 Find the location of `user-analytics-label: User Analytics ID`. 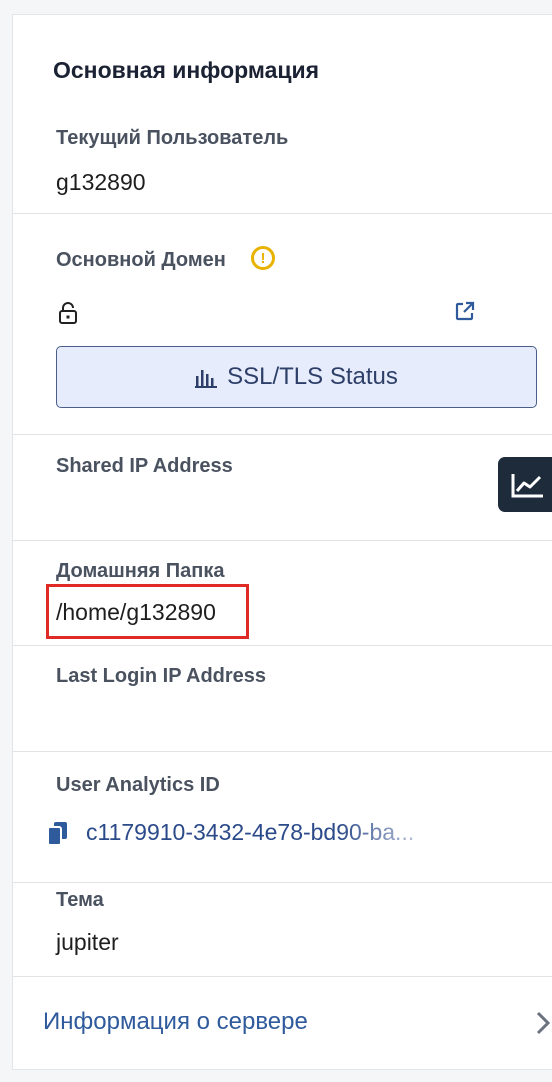

user-analytics-label: User Analytics ID is located at coordinates (138, 785).